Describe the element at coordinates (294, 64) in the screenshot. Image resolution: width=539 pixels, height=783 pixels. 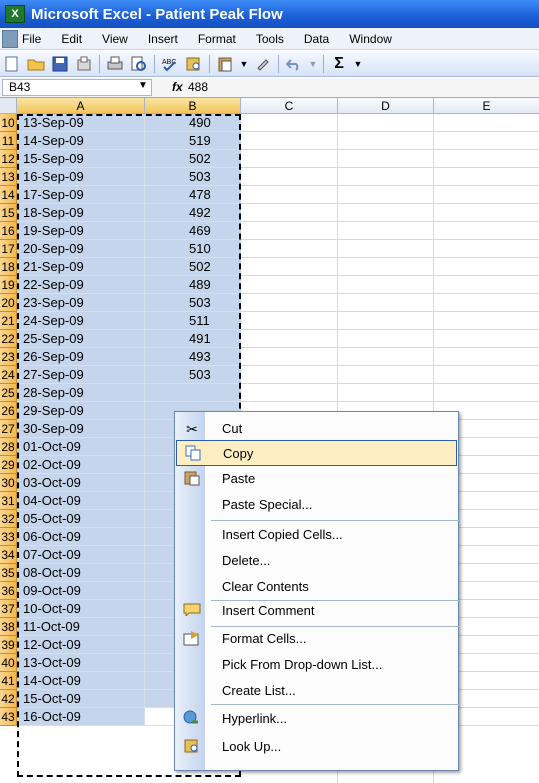
I see `undo-icon` at that location.